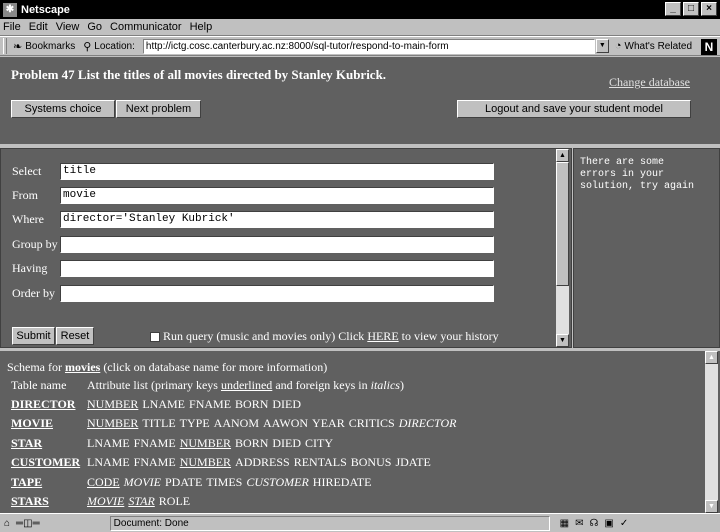 The height and width of the screenshot is (532, 720). What do you see at coordinates (94, 27) in the screenshot?
I see `menu-go: Go` at bounding box center [94, 27].